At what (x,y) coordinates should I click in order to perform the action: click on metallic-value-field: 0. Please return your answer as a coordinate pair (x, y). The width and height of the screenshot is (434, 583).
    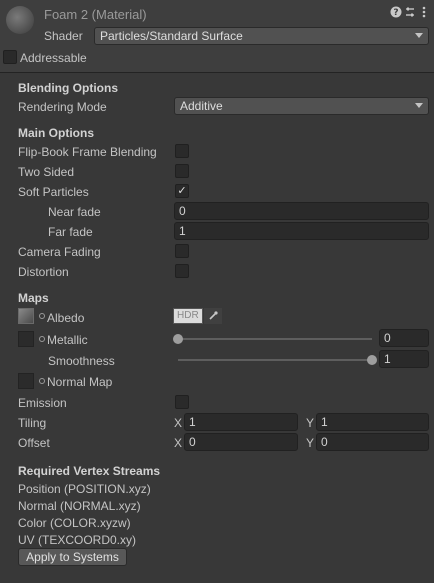
    Looking at the image, I should click on (404, 338).